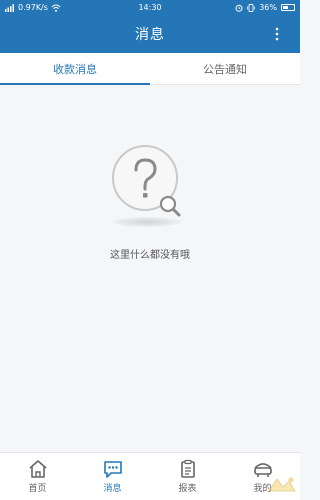 Image resolution: width=320 pixels, height=500 pixels. What do you see at coordinates (187, 468) in the screenshot?
I see `report-icon` at bounding box center [187, 468].